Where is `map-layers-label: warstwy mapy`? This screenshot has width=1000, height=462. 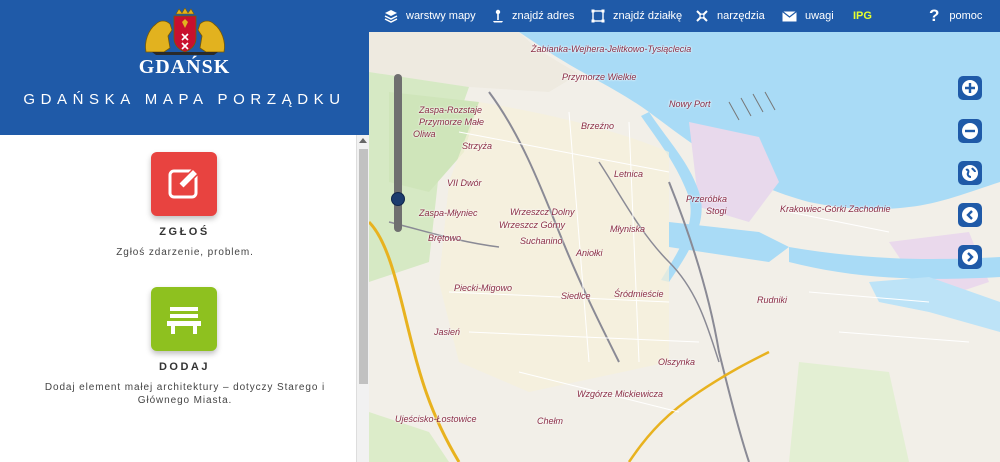 map-layers-label: warstwy mapy is located at coordinates (441, 16).